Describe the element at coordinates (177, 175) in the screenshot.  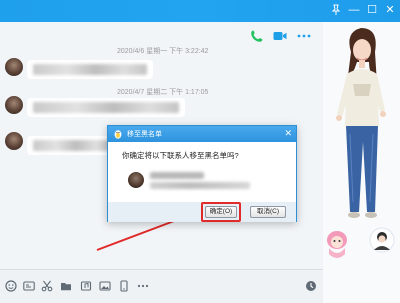
I see `contact-name-redacted` at that location.